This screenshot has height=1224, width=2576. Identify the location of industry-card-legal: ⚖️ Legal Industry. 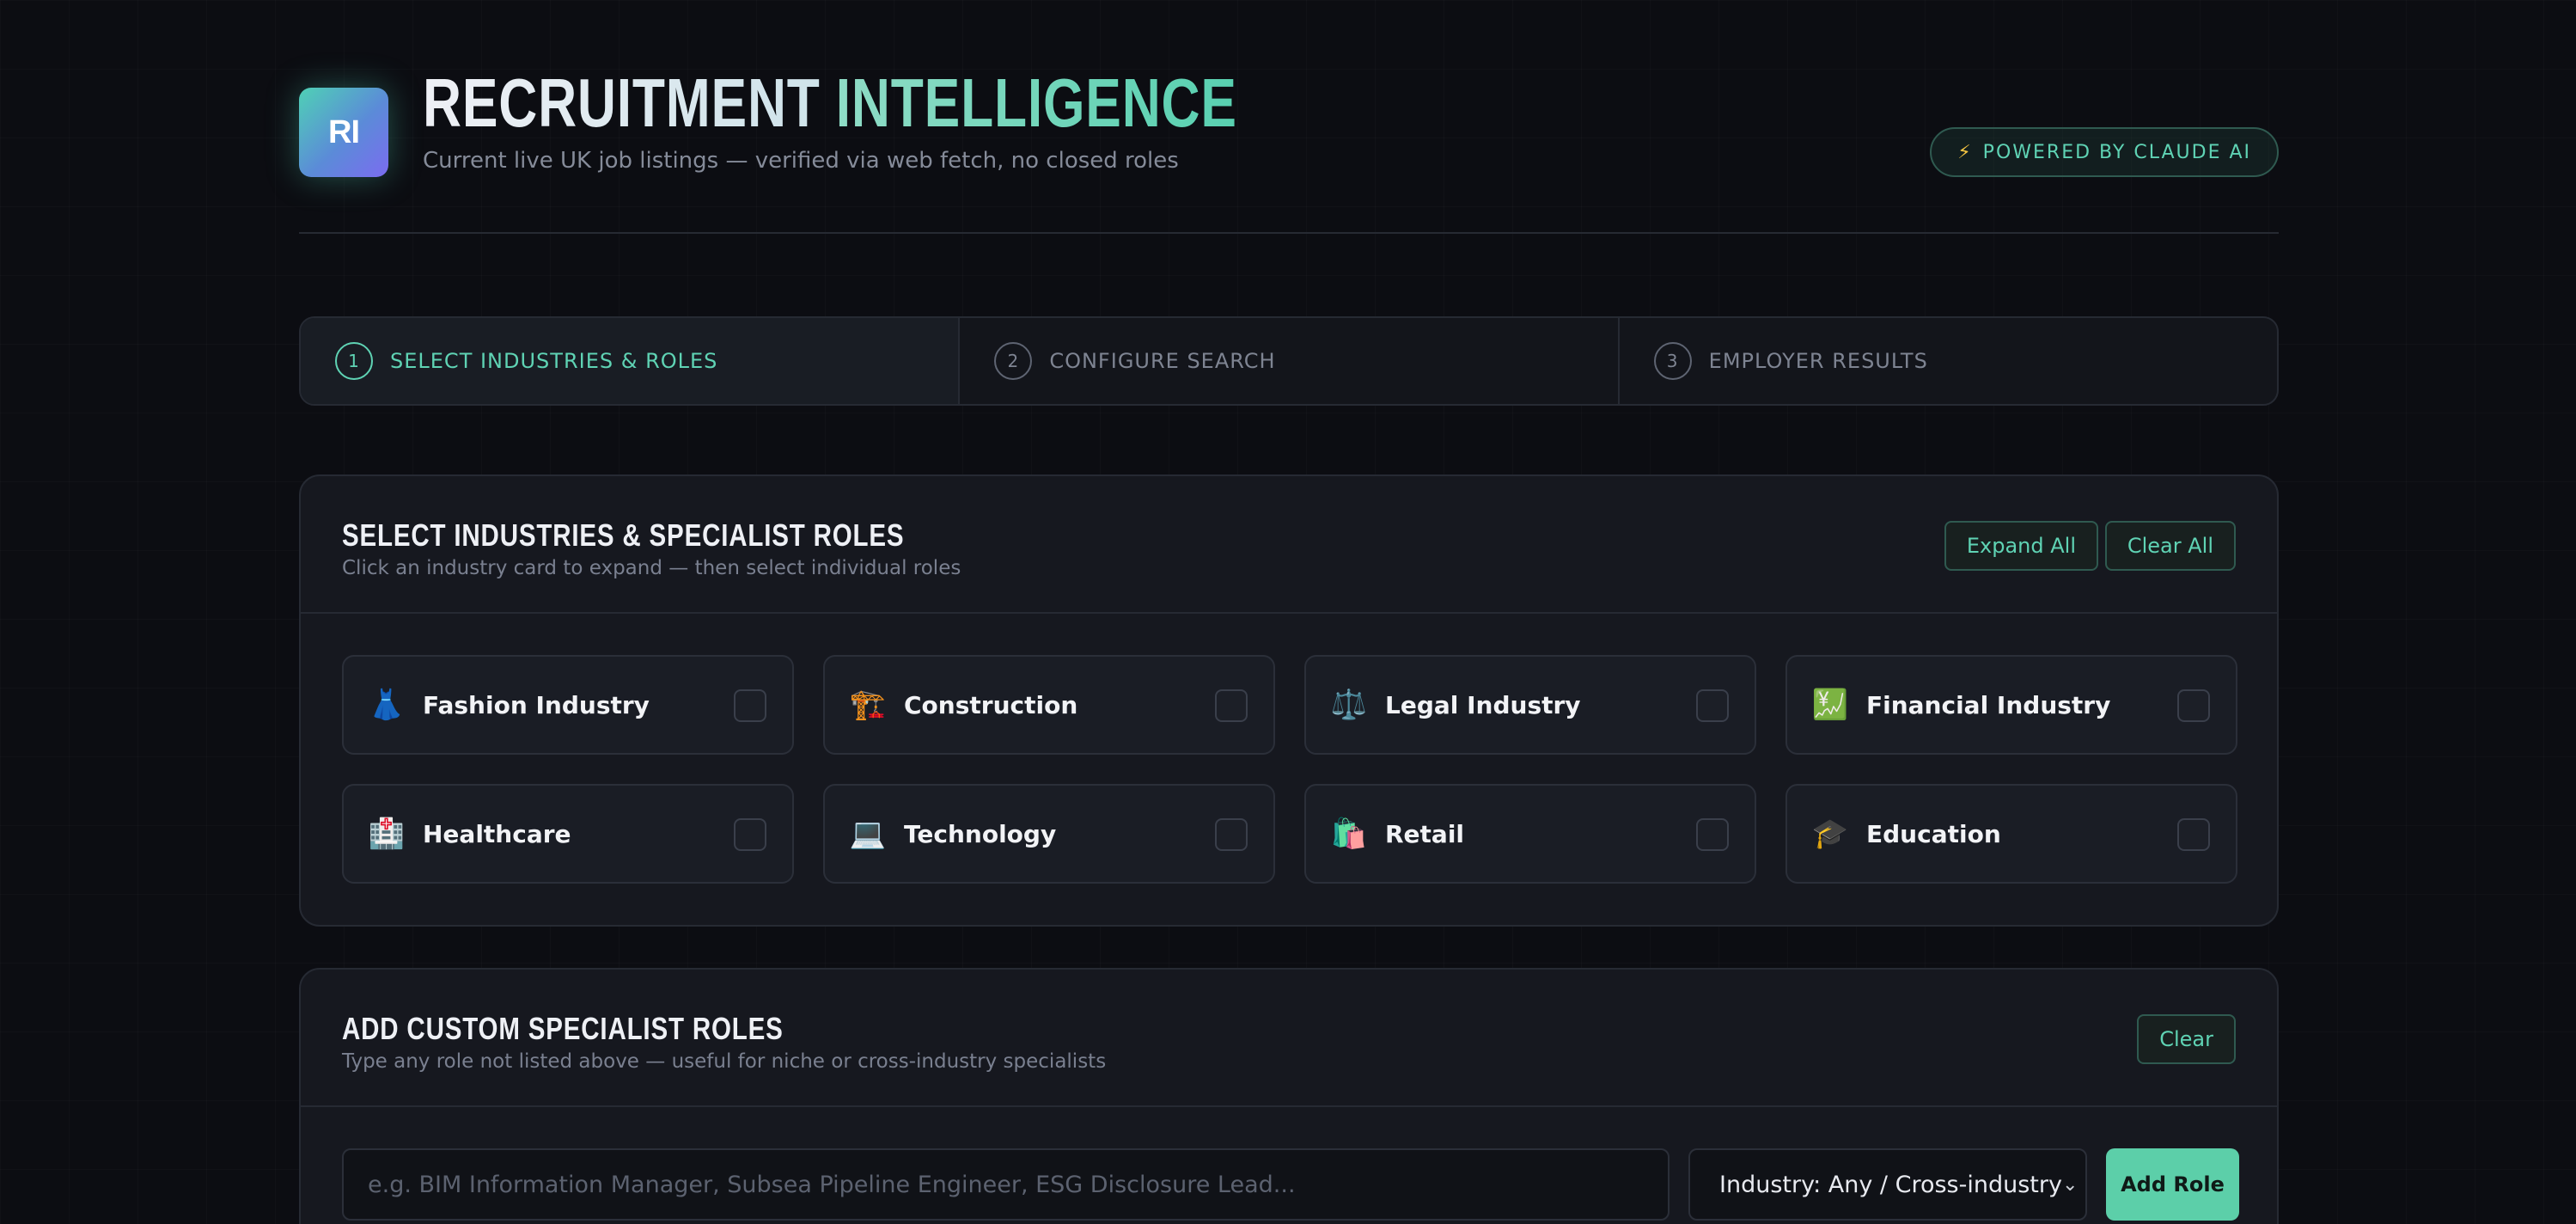
(1530, 705).